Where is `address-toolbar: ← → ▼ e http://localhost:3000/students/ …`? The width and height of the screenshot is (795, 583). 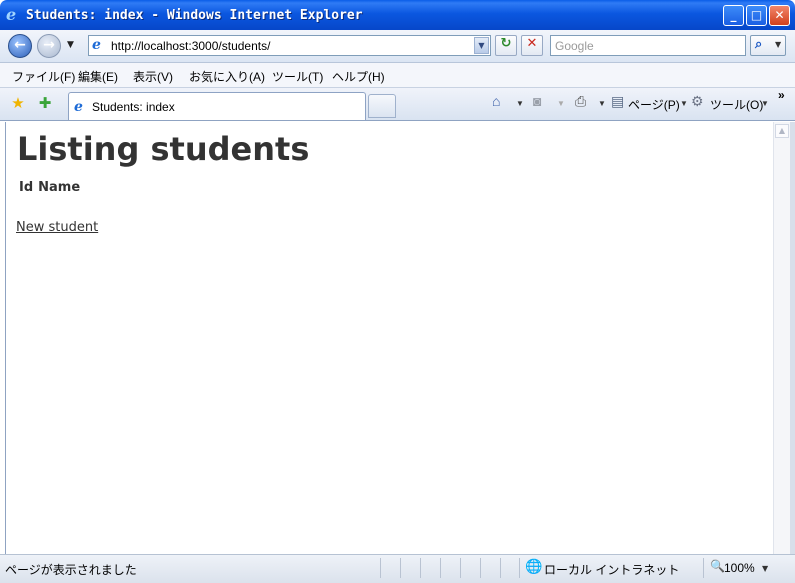
address-toolbar: ← → ▼ e http://localhost:3000/students/ … is located at coordinates (397, 46).